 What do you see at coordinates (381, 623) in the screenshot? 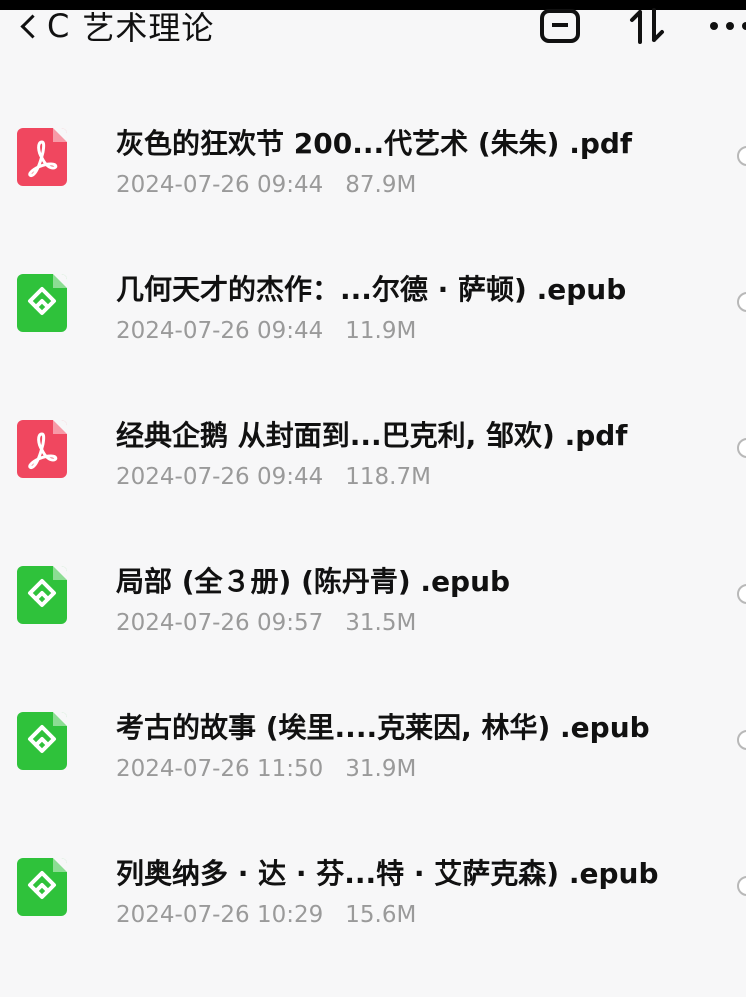
I see `file-size: 31.5M` at bounding box center [381, 623].